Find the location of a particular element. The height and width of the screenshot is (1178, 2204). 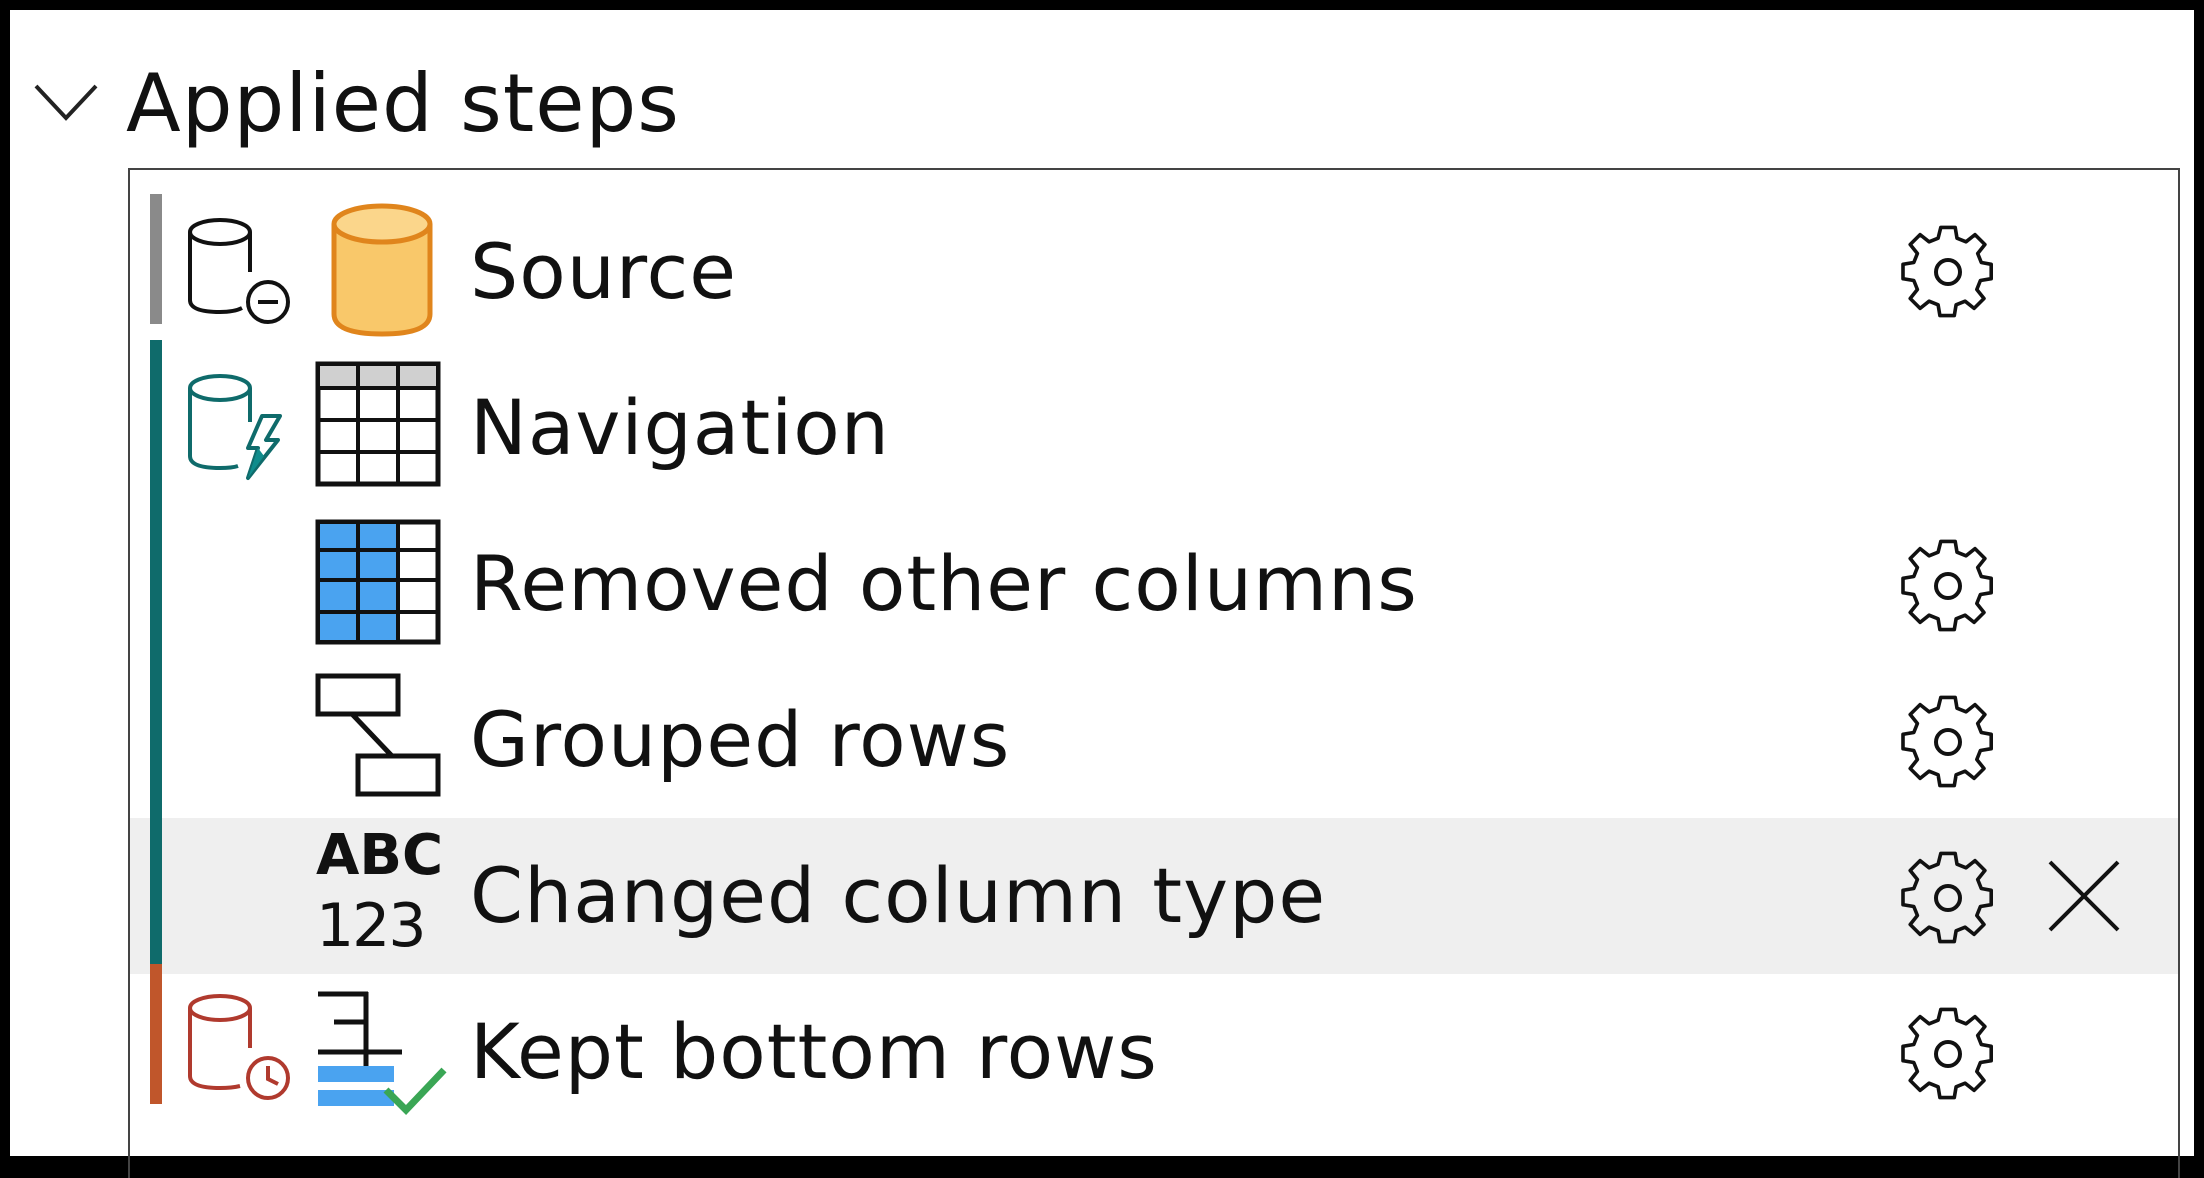

database-cylinder-icon is located at coordinates (382, 270).